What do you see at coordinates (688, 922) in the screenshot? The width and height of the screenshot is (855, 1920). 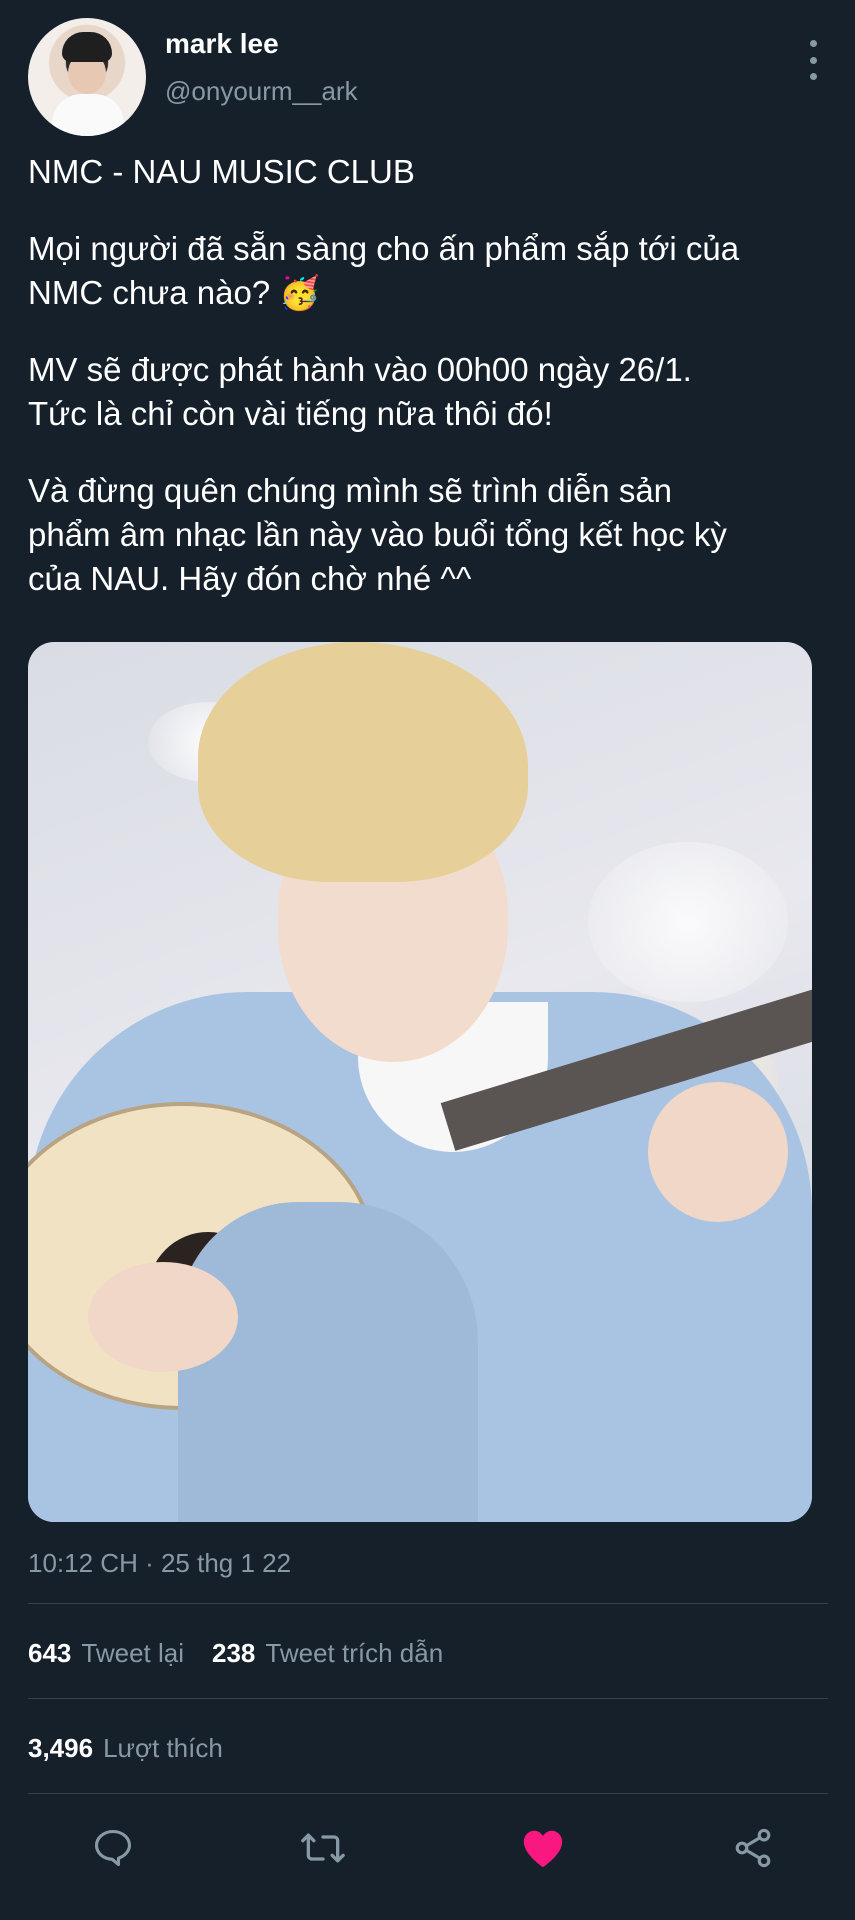 I see `photo-light-flare` at bounding box center [688, 922].